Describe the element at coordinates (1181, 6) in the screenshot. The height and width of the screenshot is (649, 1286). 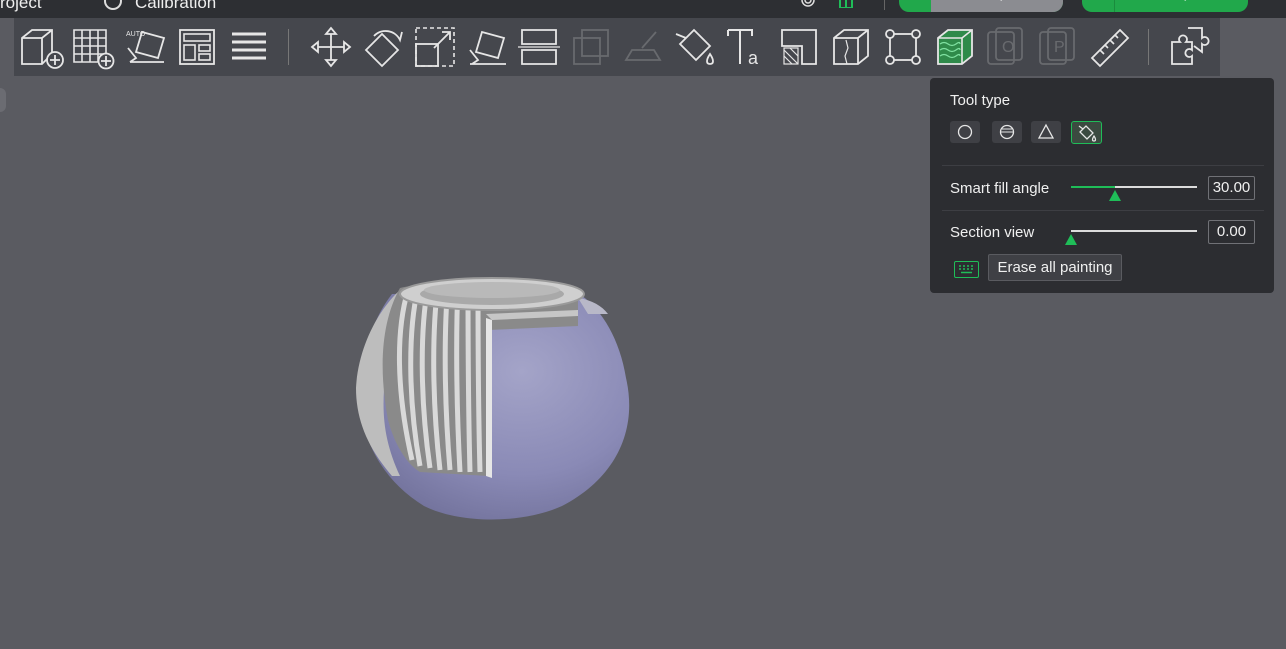
I see `print-plate-label: Print plate` at that location.